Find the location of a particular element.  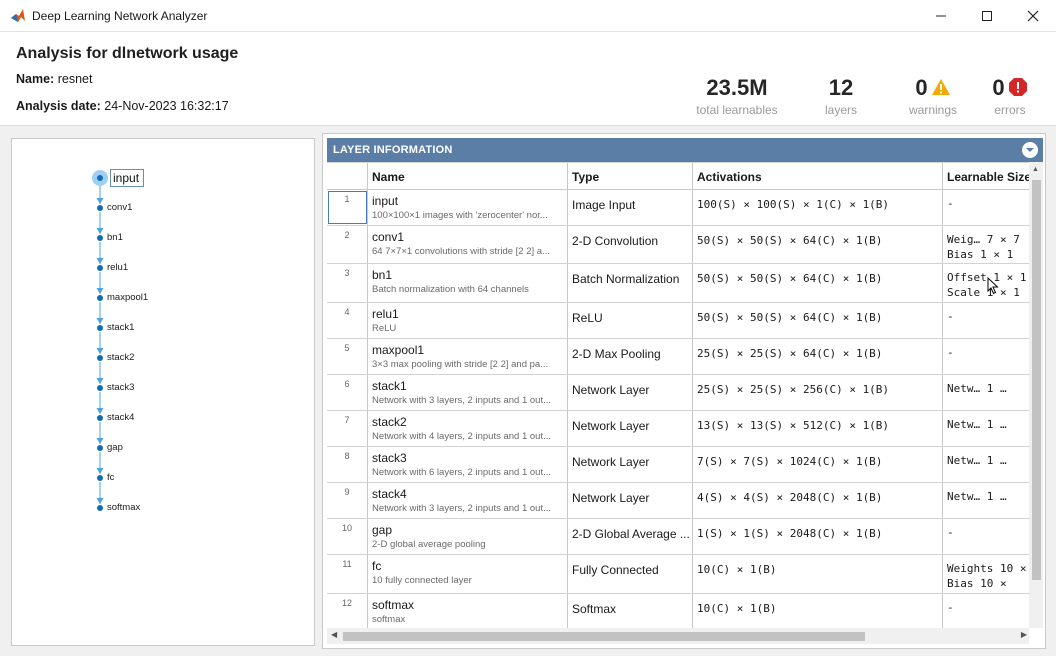

stat-label: errors is located at coordinates (1010, 110).